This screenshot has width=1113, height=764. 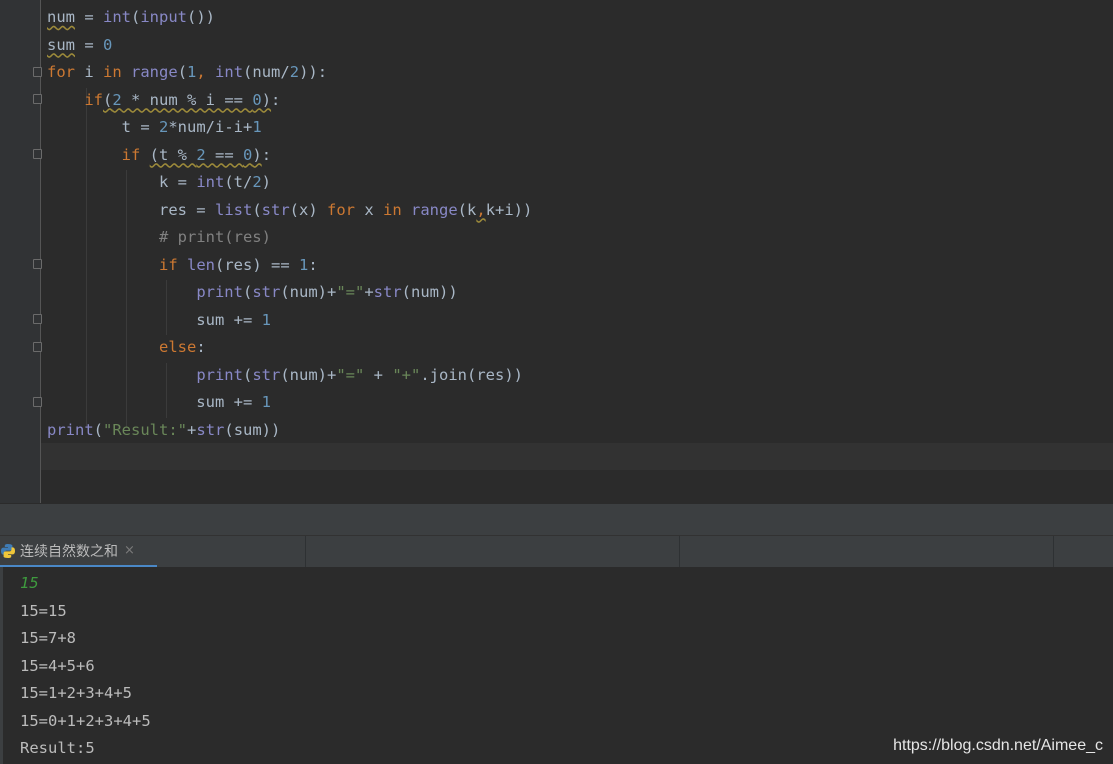 What do you see at coordinates (305, 552) in the screenshot?
I see `tab-divider` at bounding box center [305, 552].